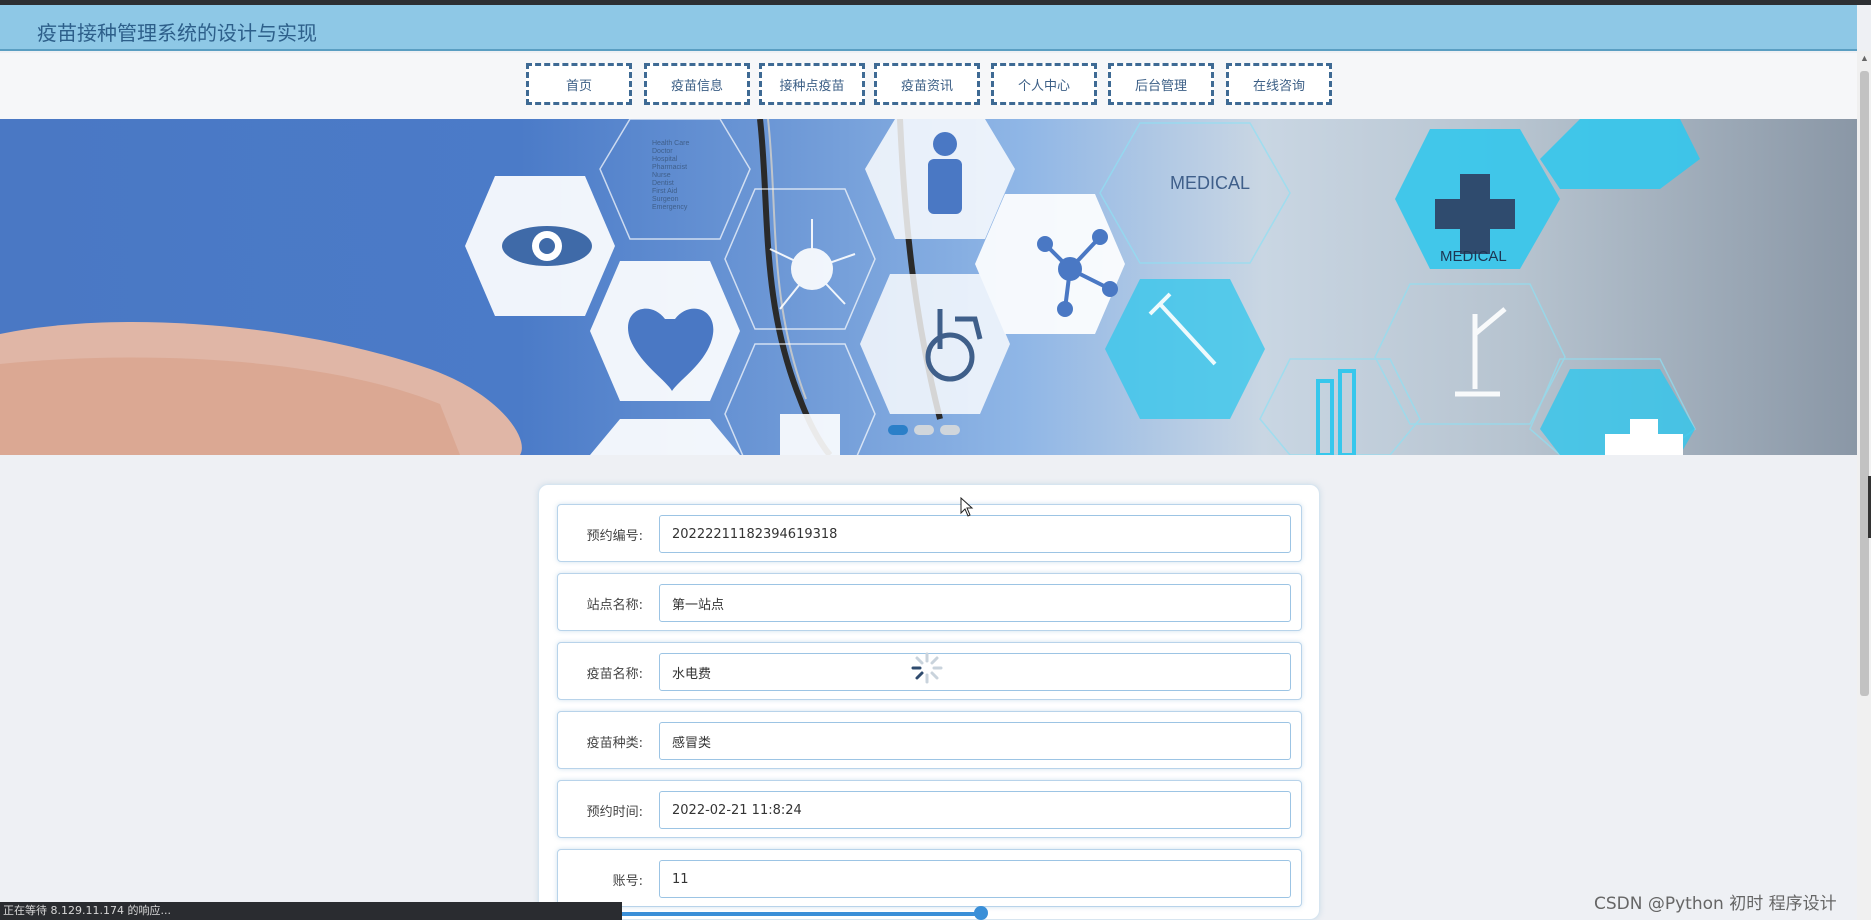 The height and width of the screenshot is (920, 1871). What do you see at coordinates (1161, 84) in the screenshot?
I see `nav-item-admin: 后台管理` at bounding box center [1161, 84].